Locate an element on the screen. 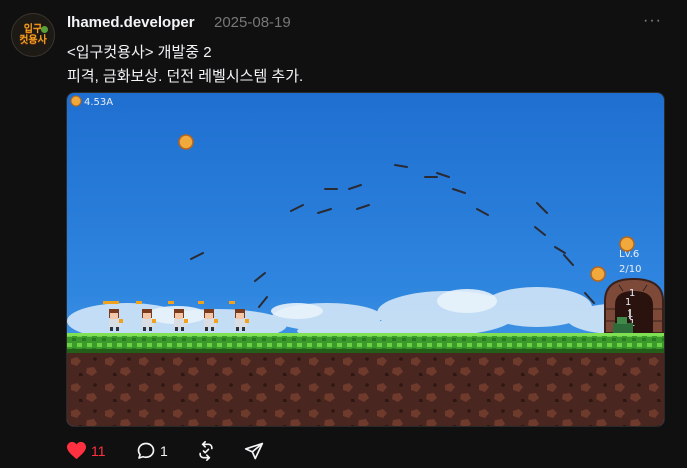 This screenshot has width=687, height=468. heart-icon is located at coordinates (76, 450).